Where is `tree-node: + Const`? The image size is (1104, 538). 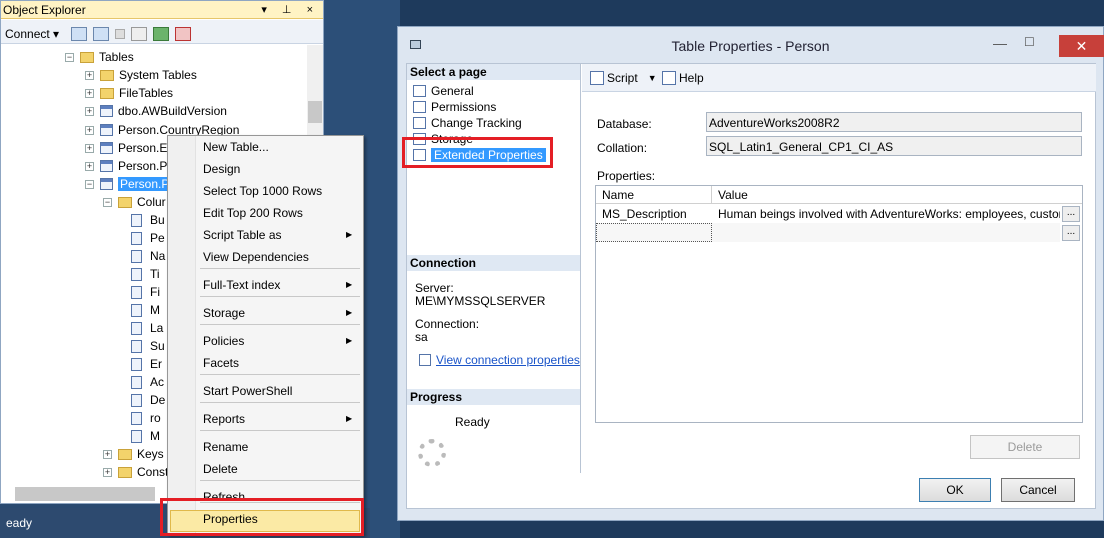
tree-node: + Const is located at coordinates (135, 472).